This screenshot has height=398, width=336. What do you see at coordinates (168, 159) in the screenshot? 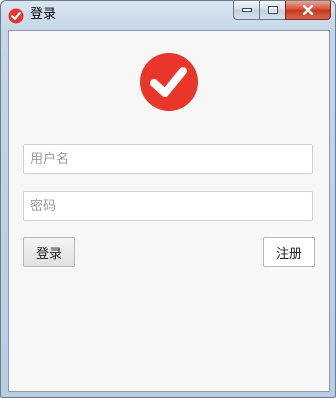
I see `username-input` at bounding box center [168, 159].